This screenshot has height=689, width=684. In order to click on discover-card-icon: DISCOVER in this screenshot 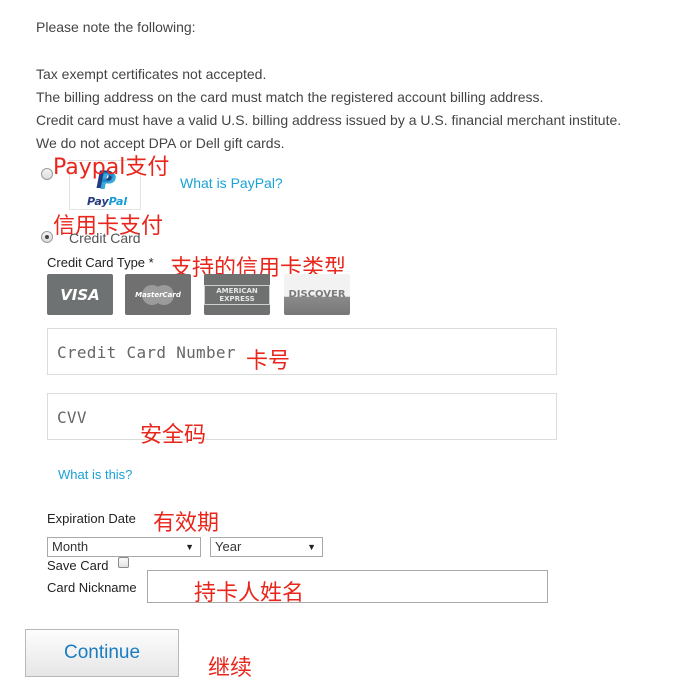, I will do `click(317, 294)`.